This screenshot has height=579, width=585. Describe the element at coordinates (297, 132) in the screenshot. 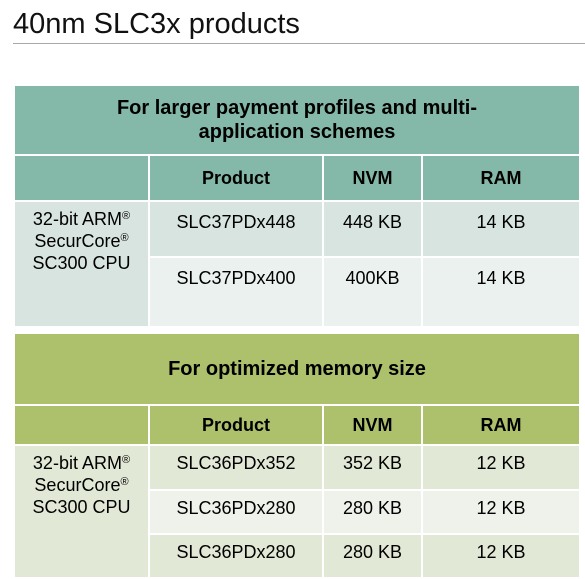

I see `banner-line-2: application schemes` at that location.